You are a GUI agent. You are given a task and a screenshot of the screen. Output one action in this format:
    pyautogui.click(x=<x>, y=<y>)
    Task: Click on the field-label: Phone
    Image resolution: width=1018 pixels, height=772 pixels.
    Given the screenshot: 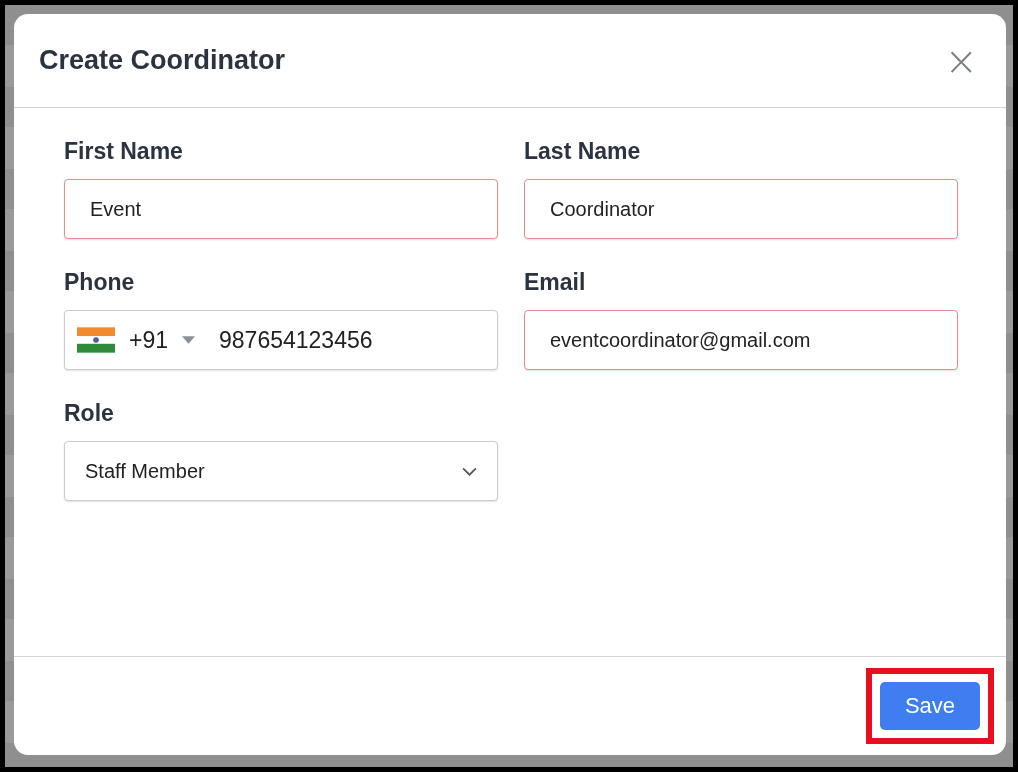 What is the action you would take?
    pyautogui.click(x=99, y=282)
    